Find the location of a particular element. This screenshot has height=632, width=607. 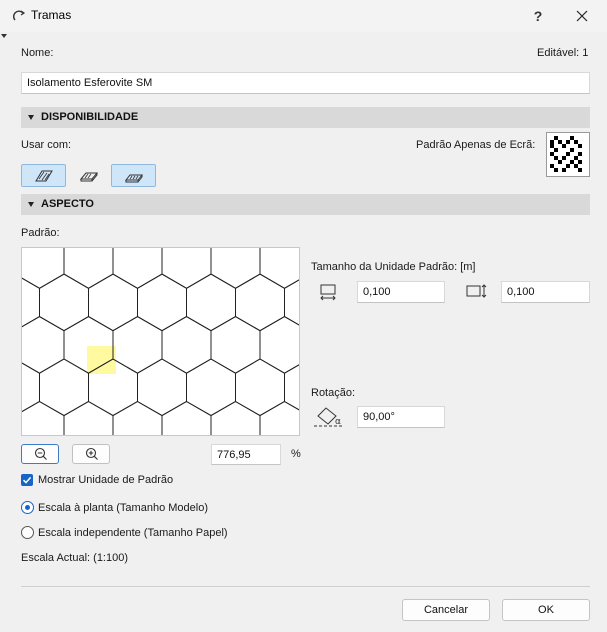

use-with-drafting-button is located at coordinates (133, 175).